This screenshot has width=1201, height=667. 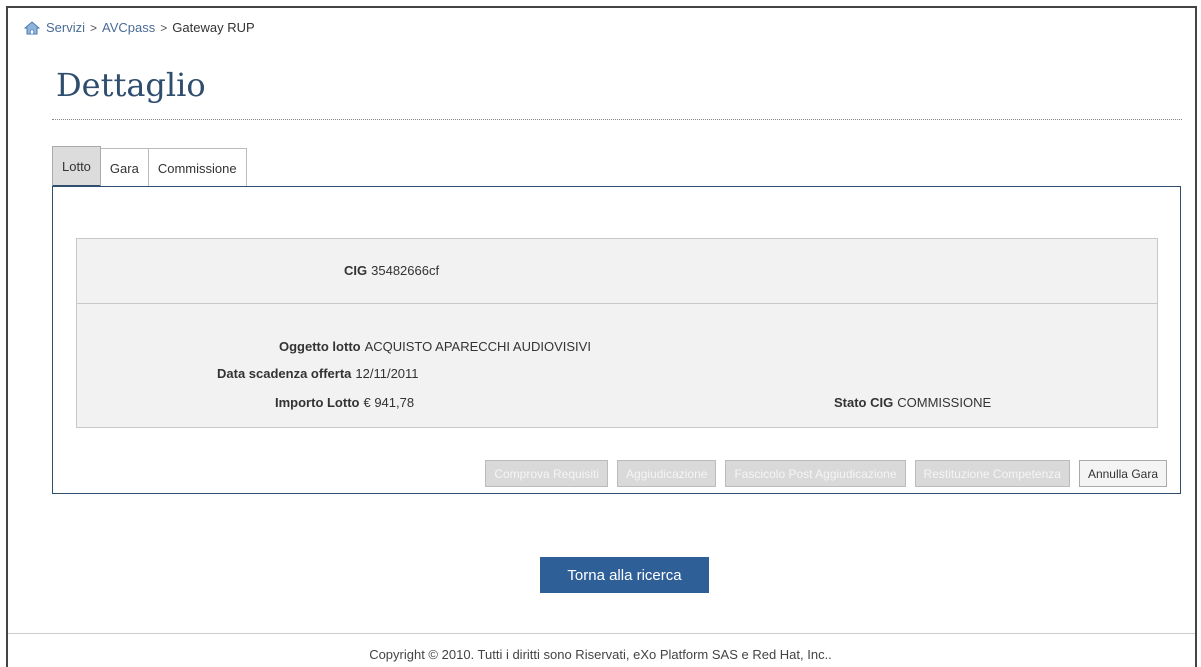 I want to click on fascicolo-post-aggiudicazione-button: Fascicolo Post Aggiudicazione, so click(x=815, y=473).